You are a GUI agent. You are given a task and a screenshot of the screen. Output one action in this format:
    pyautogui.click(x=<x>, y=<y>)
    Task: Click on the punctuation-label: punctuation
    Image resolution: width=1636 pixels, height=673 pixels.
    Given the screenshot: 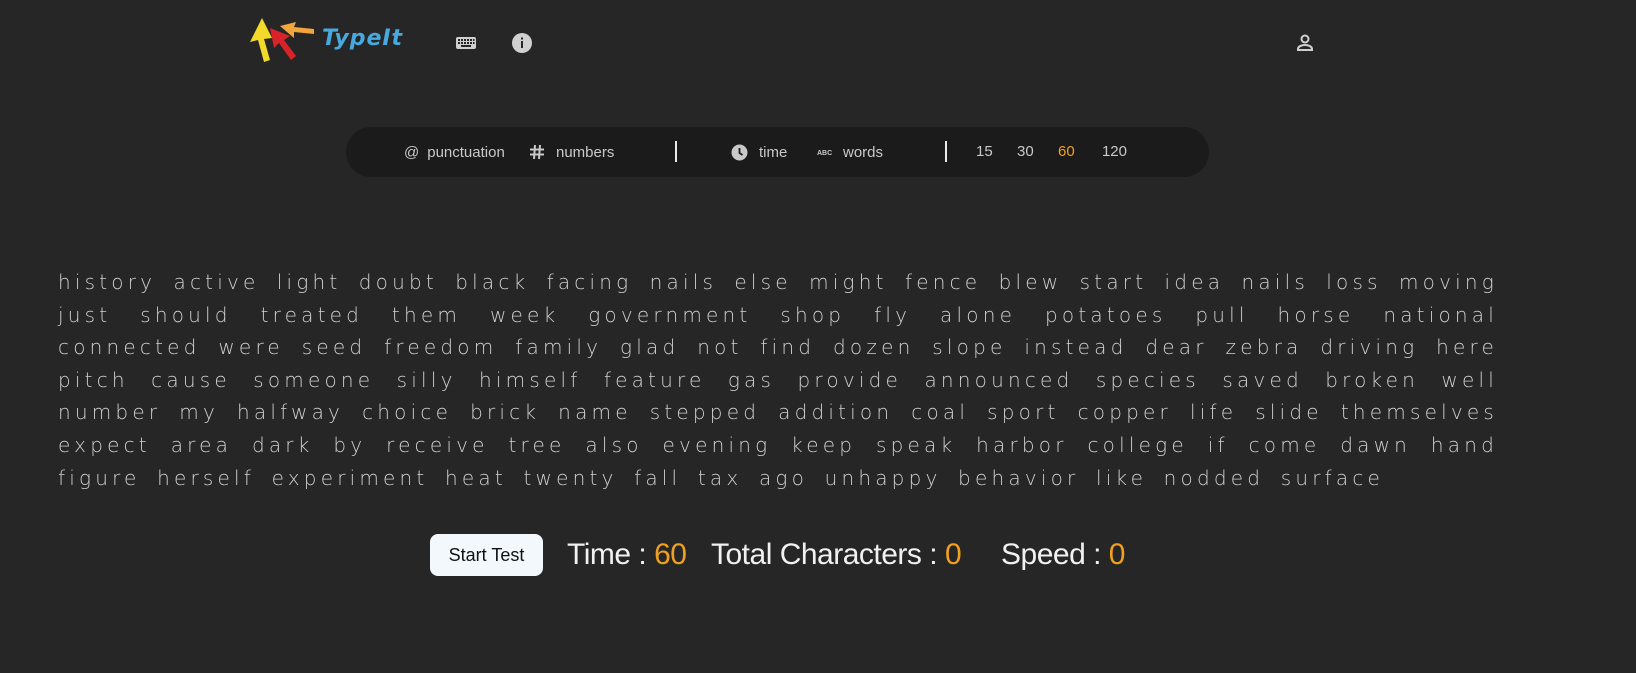 What is the action you would take?
    pyautogui.click(x=466, y=152)
    